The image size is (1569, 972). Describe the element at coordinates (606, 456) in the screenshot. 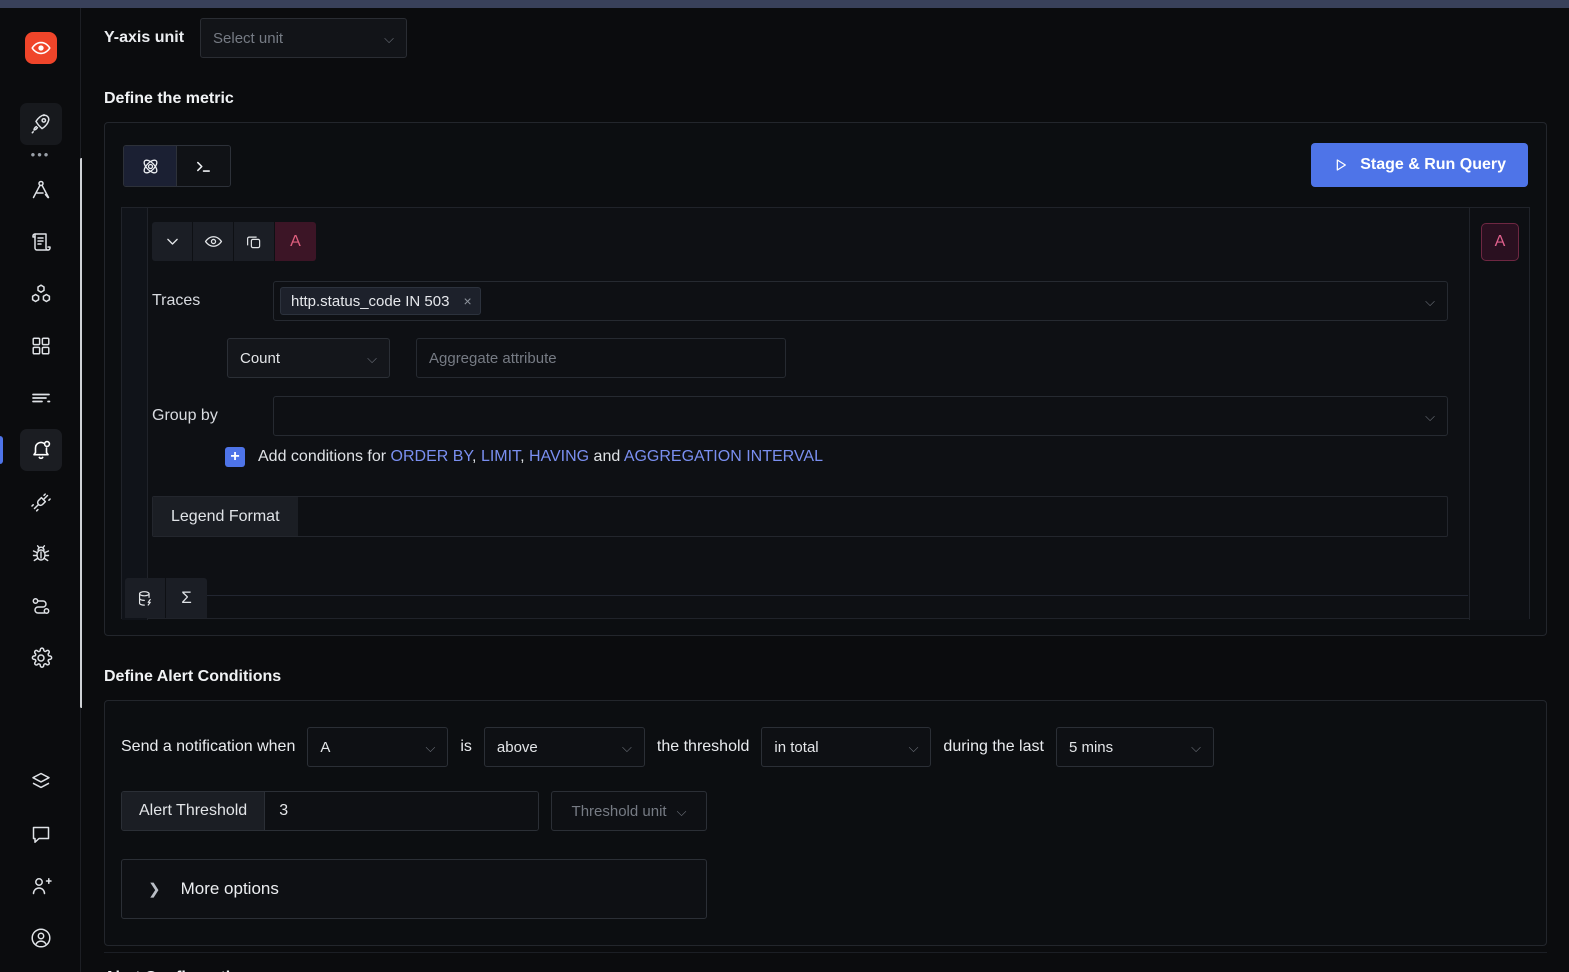

I see `conditions-conjunction: and` at that location.